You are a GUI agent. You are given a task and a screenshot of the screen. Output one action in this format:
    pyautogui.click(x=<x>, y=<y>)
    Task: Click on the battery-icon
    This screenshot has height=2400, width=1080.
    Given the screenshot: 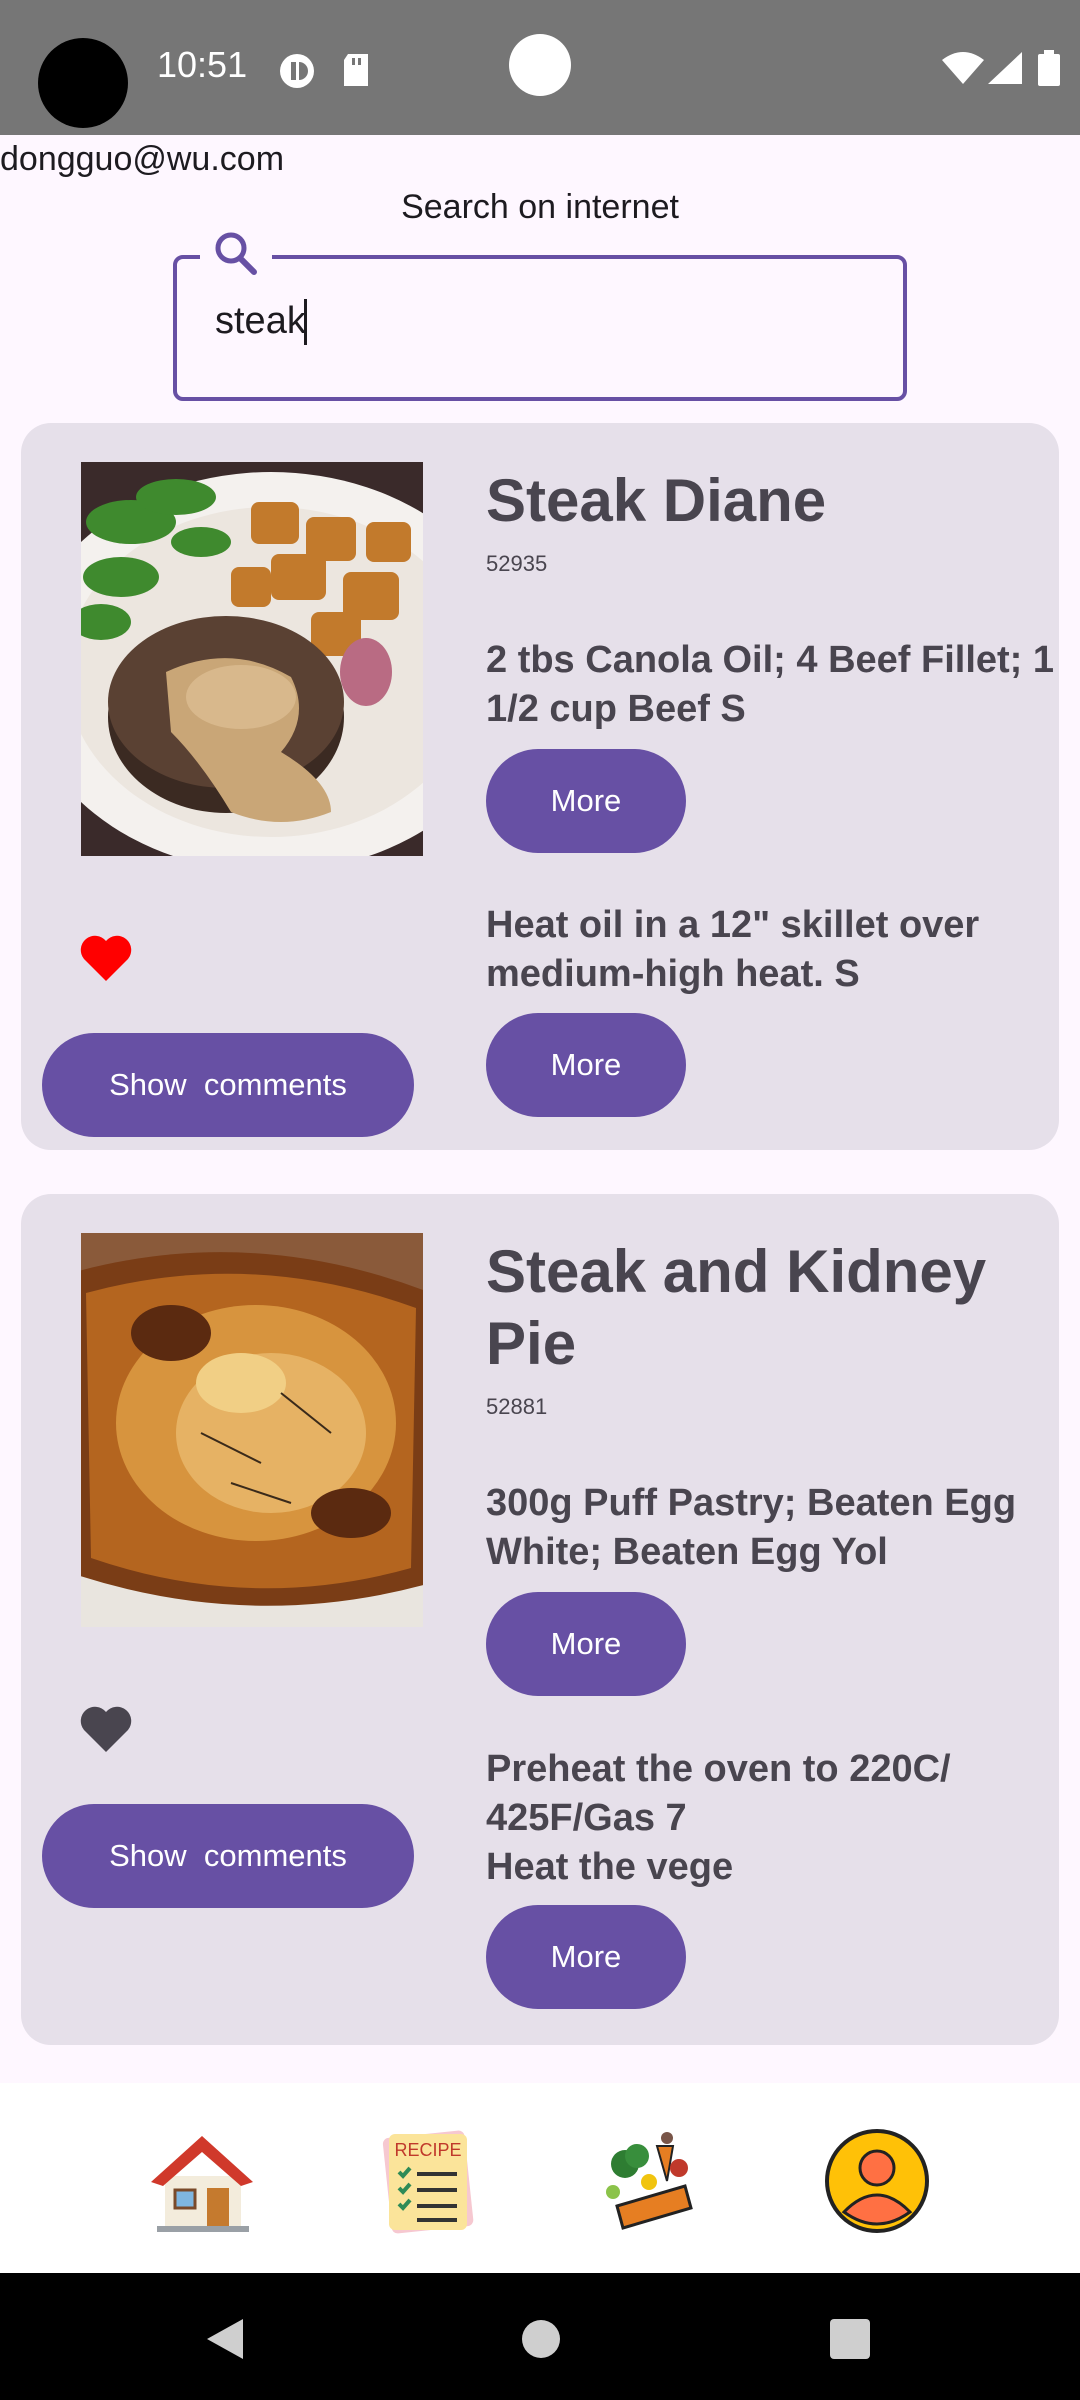 What is the action you would take?
    pyautogui.click(x=1049, y=68)
    